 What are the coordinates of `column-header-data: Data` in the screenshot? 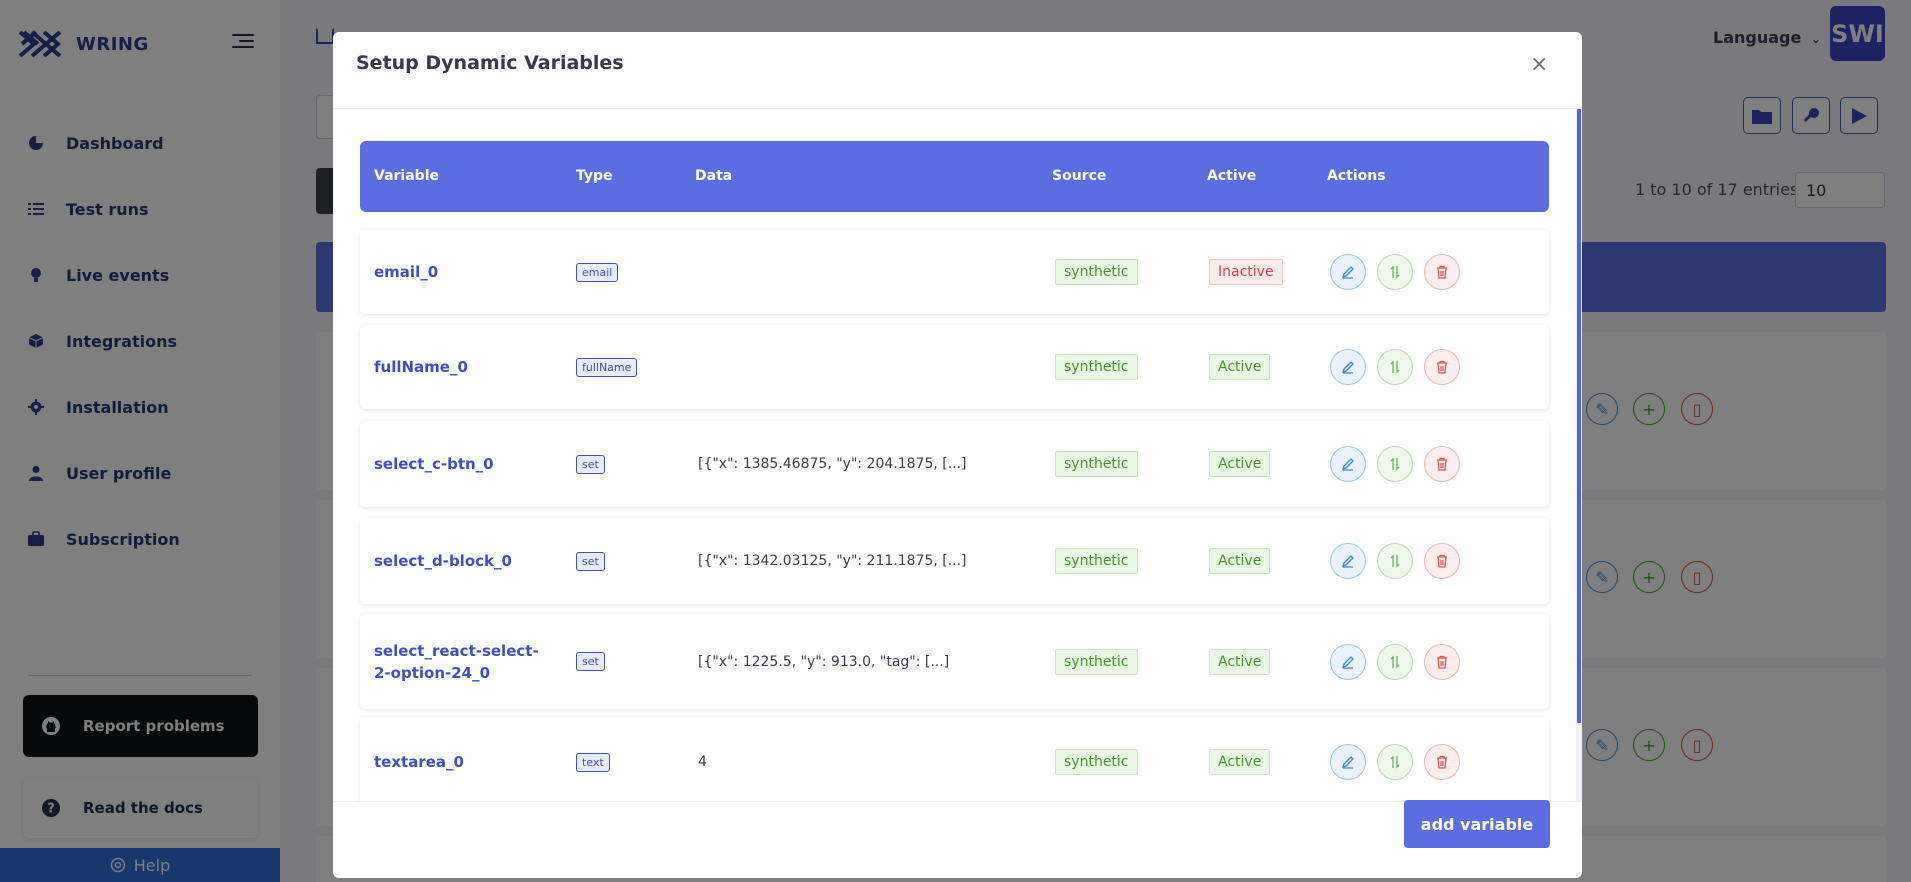 It's located at (714, 176).